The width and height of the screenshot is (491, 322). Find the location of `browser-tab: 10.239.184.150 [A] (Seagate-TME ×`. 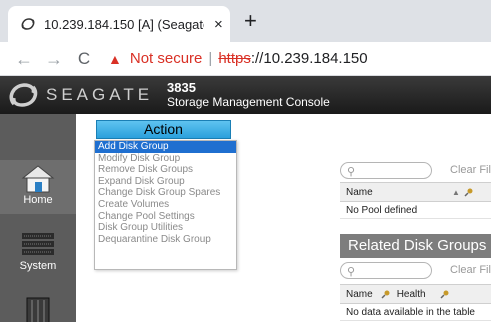

browser-tab: 10.239.184.150 [A] (Seagate-TME × is located at coordinates (119, 24).